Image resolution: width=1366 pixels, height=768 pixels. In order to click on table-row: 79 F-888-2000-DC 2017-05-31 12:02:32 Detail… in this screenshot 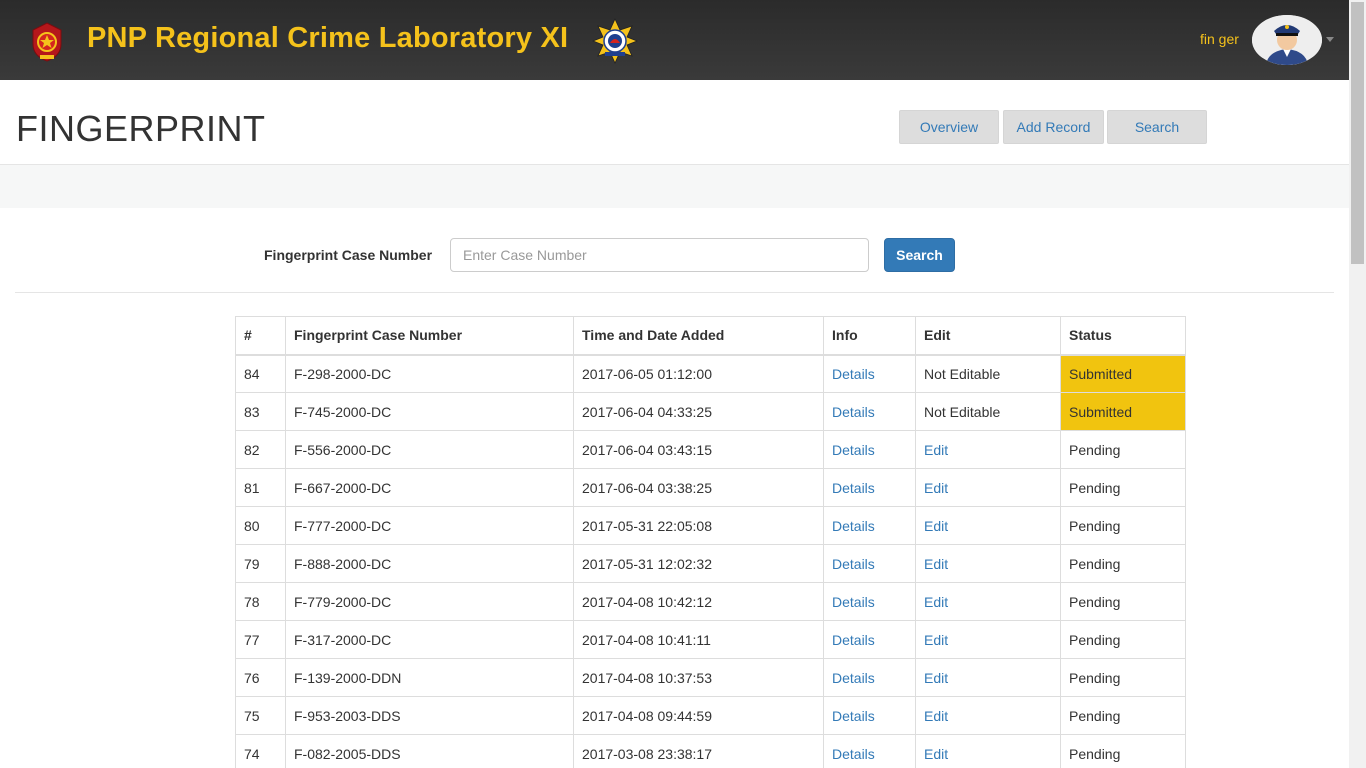, I will do `click(710, 563)`.